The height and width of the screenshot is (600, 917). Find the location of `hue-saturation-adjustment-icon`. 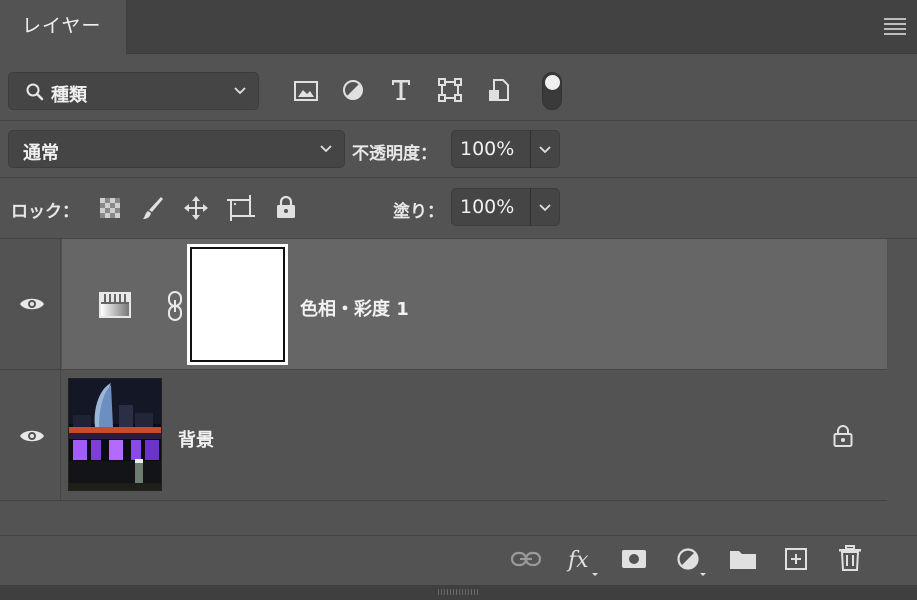

hue-saturation-adjustment-icon is located at coordinates (115, 307).